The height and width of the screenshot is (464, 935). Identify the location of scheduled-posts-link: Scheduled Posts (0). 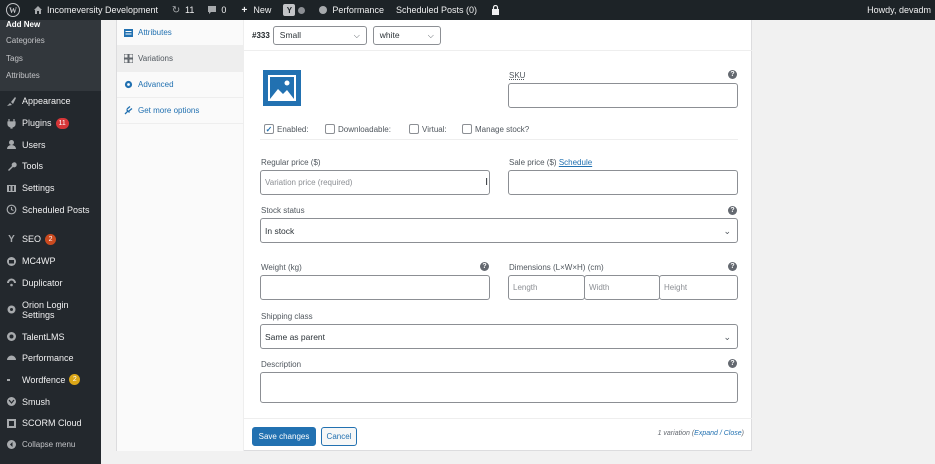
(436, 10).